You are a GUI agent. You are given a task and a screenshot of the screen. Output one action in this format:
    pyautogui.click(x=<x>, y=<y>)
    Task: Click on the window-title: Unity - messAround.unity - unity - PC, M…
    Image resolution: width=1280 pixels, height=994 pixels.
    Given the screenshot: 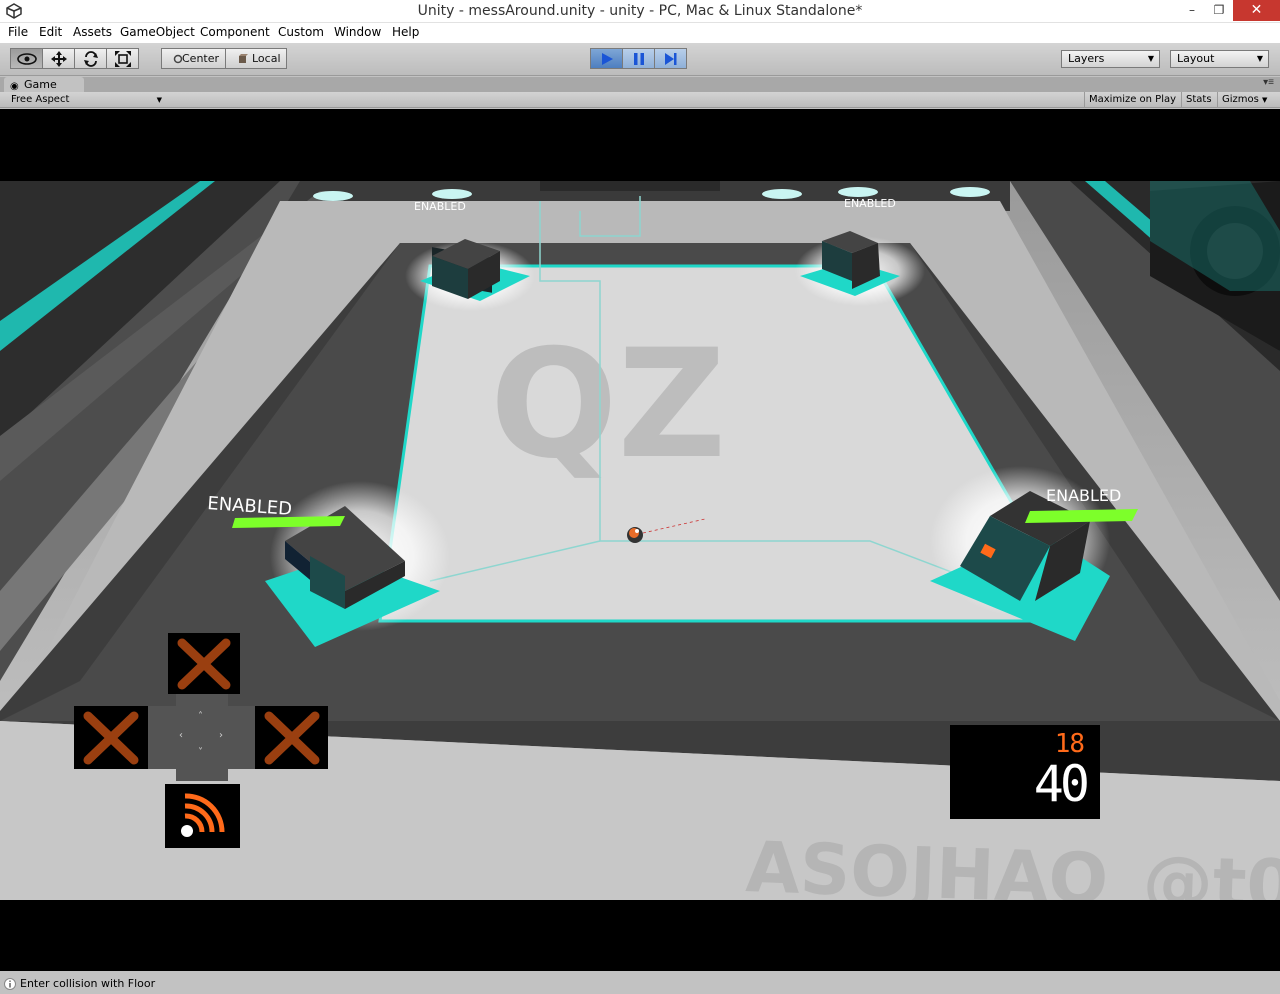 What is the action you would take?
    pyautogui.click(x=640, y=11)
    